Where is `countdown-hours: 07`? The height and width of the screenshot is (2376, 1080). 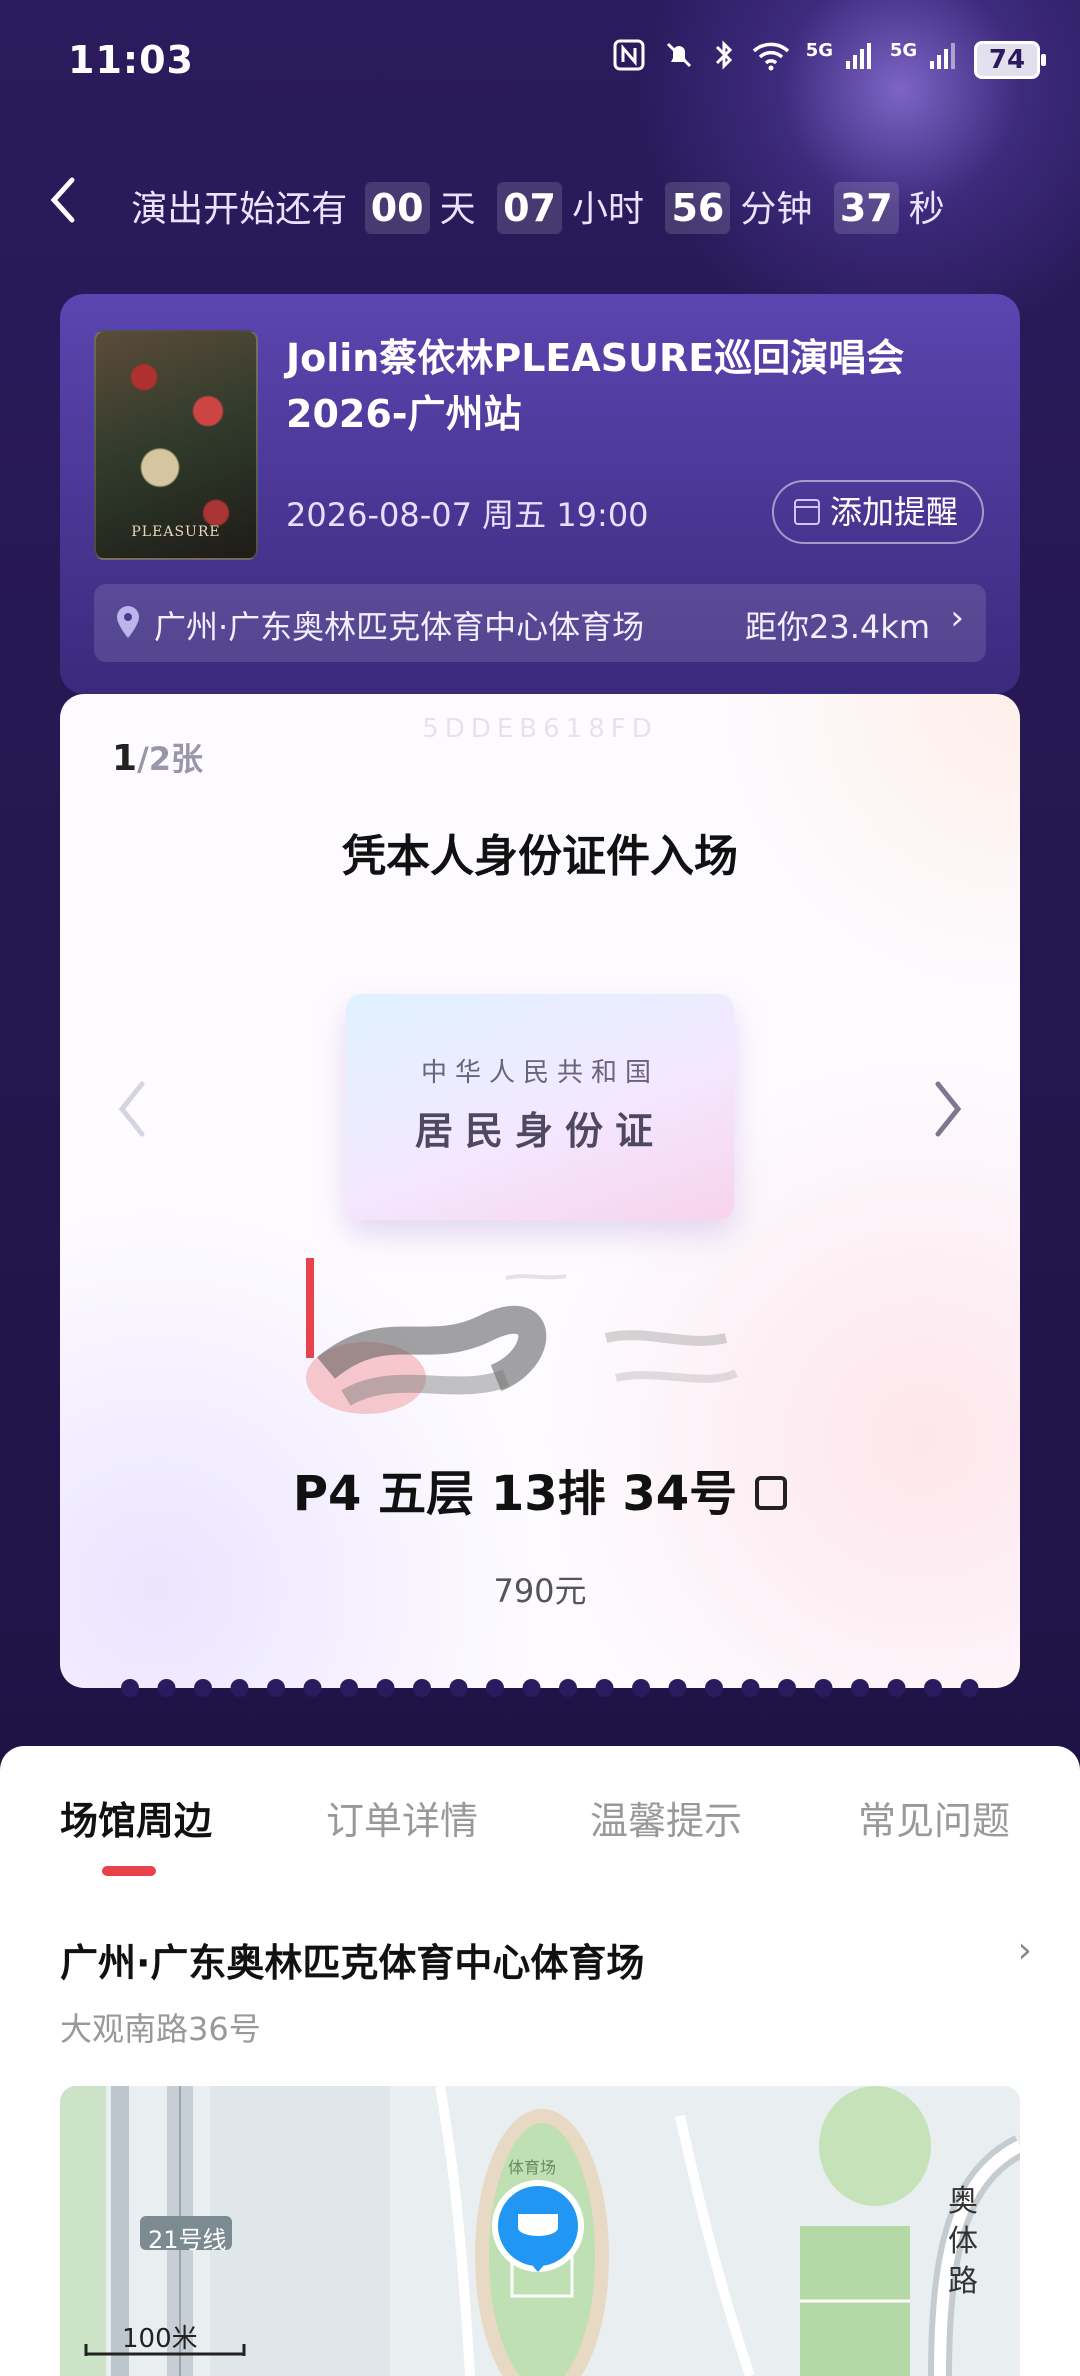 countdown-hours: 07 is located at coordinates (529, 208).